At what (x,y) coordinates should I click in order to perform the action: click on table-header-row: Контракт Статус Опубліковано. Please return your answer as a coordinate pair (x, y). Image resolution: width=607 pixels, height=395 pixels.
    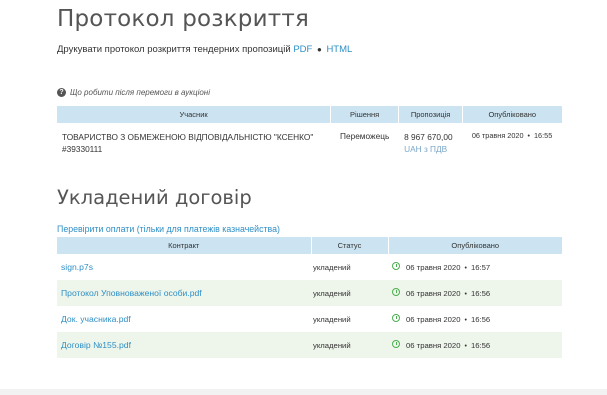
    Looking at the image, I should click on (309, 245).